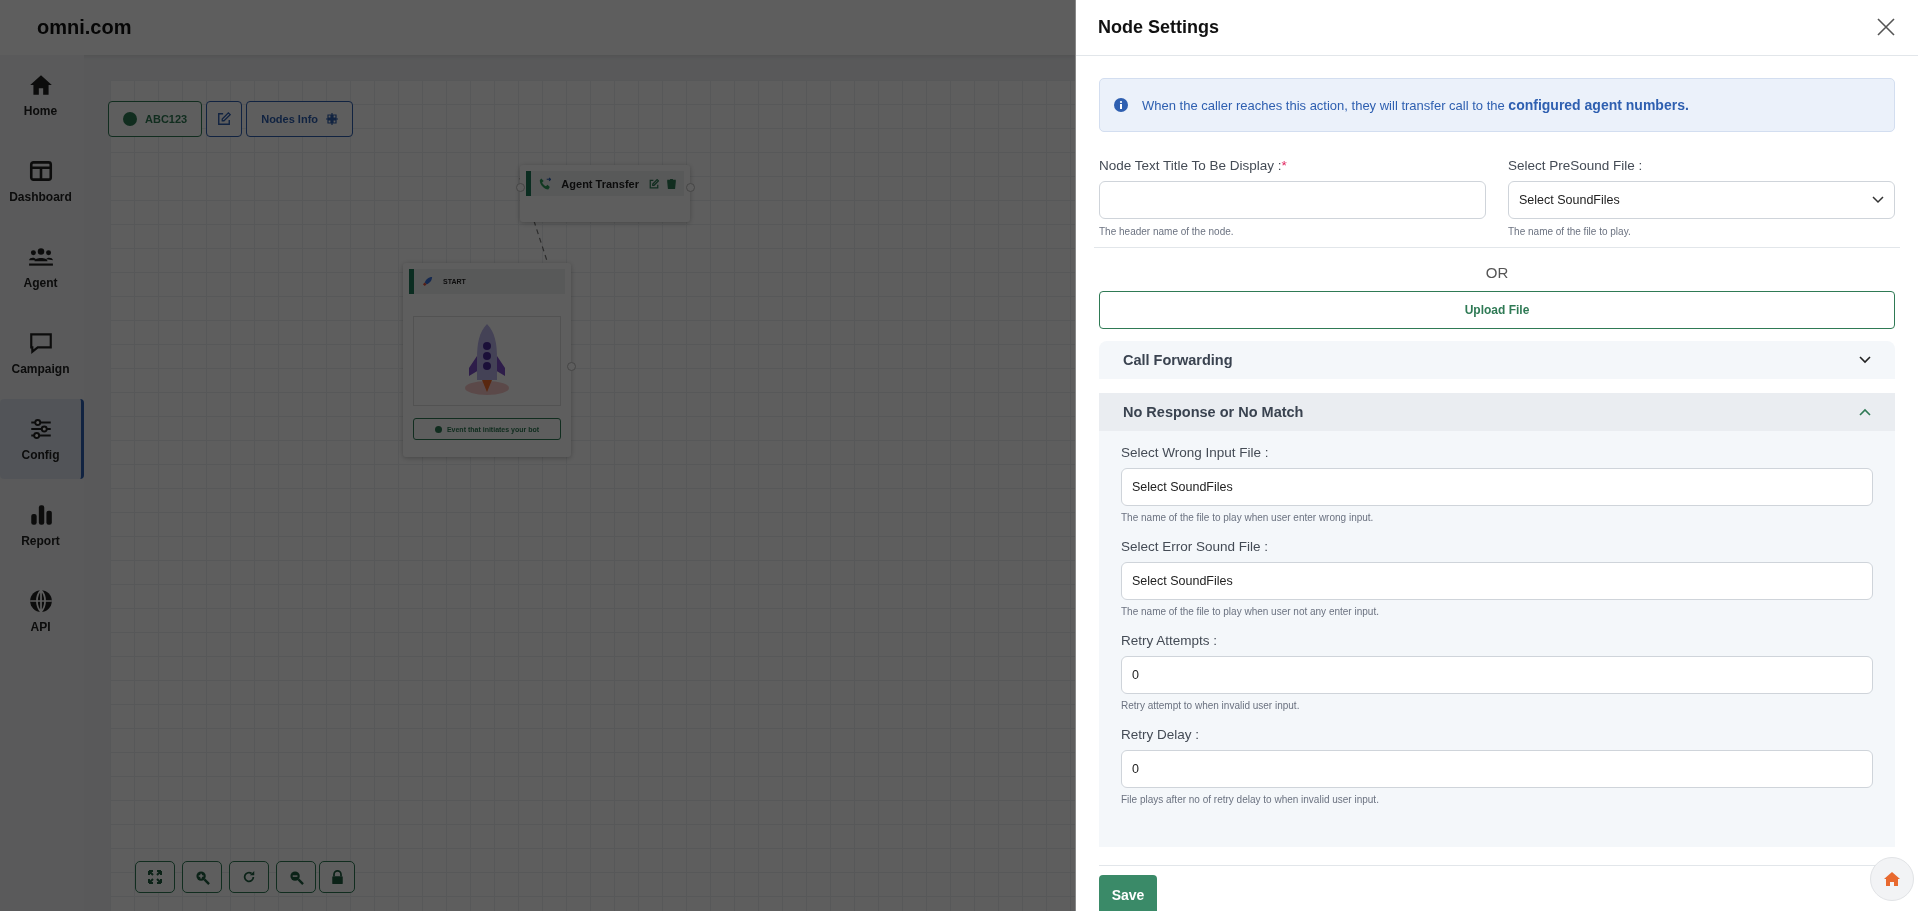 Image resolution: width=1918 pixels, height=911 pixels. I want to click on field-label: Retry Delay :, so click(1161, 734).